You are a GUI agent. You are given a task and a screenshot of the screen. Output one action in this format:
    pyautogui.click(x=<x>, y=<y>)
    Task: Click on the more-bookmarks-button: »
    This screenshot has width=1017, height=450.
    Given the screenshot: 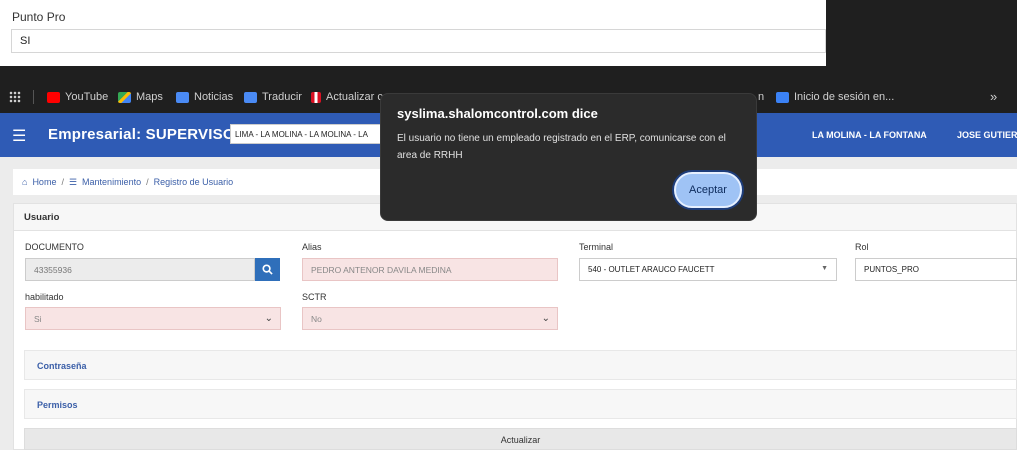 What is the action you would take?
    pyautogui.click(x=993, y=96)
    